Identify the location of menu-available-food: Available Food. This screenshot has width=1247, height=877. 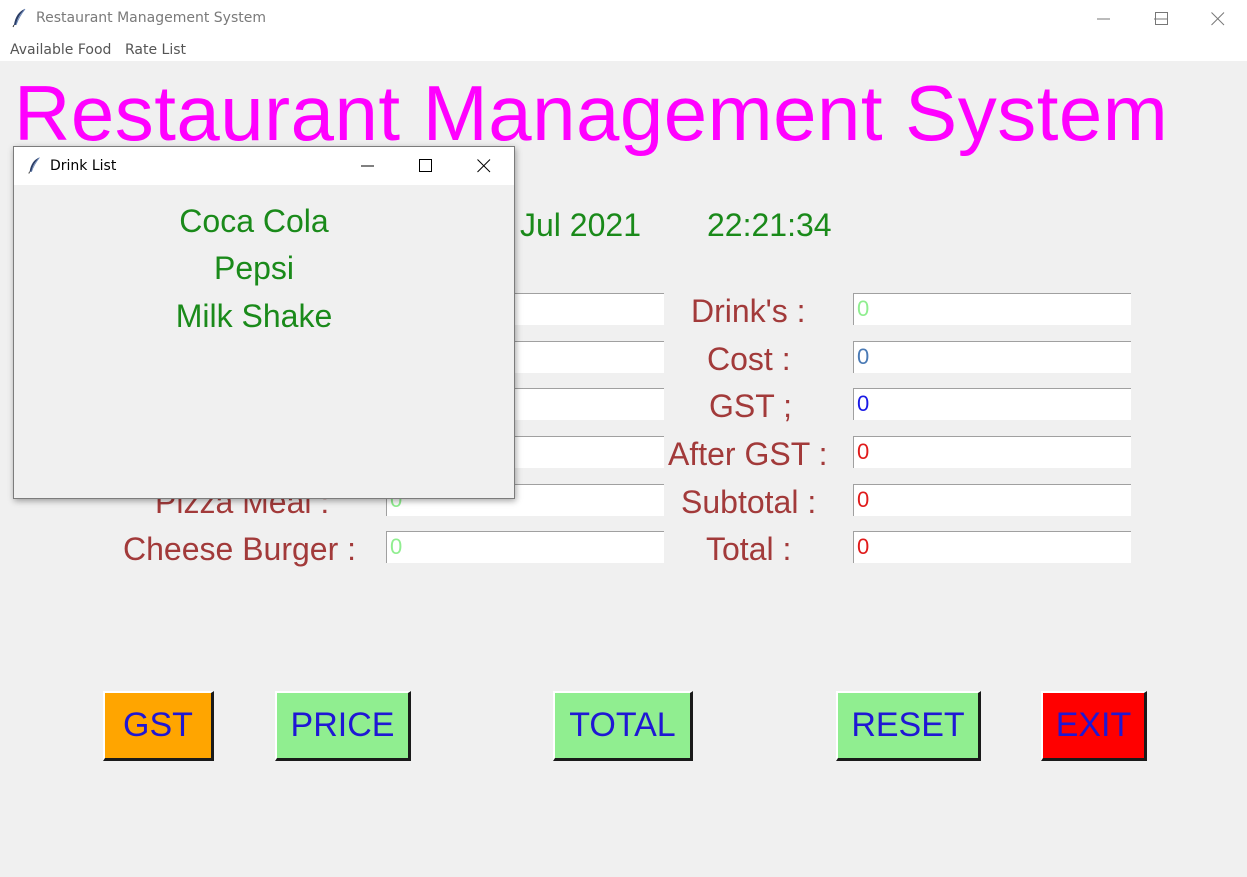
(60, 50).